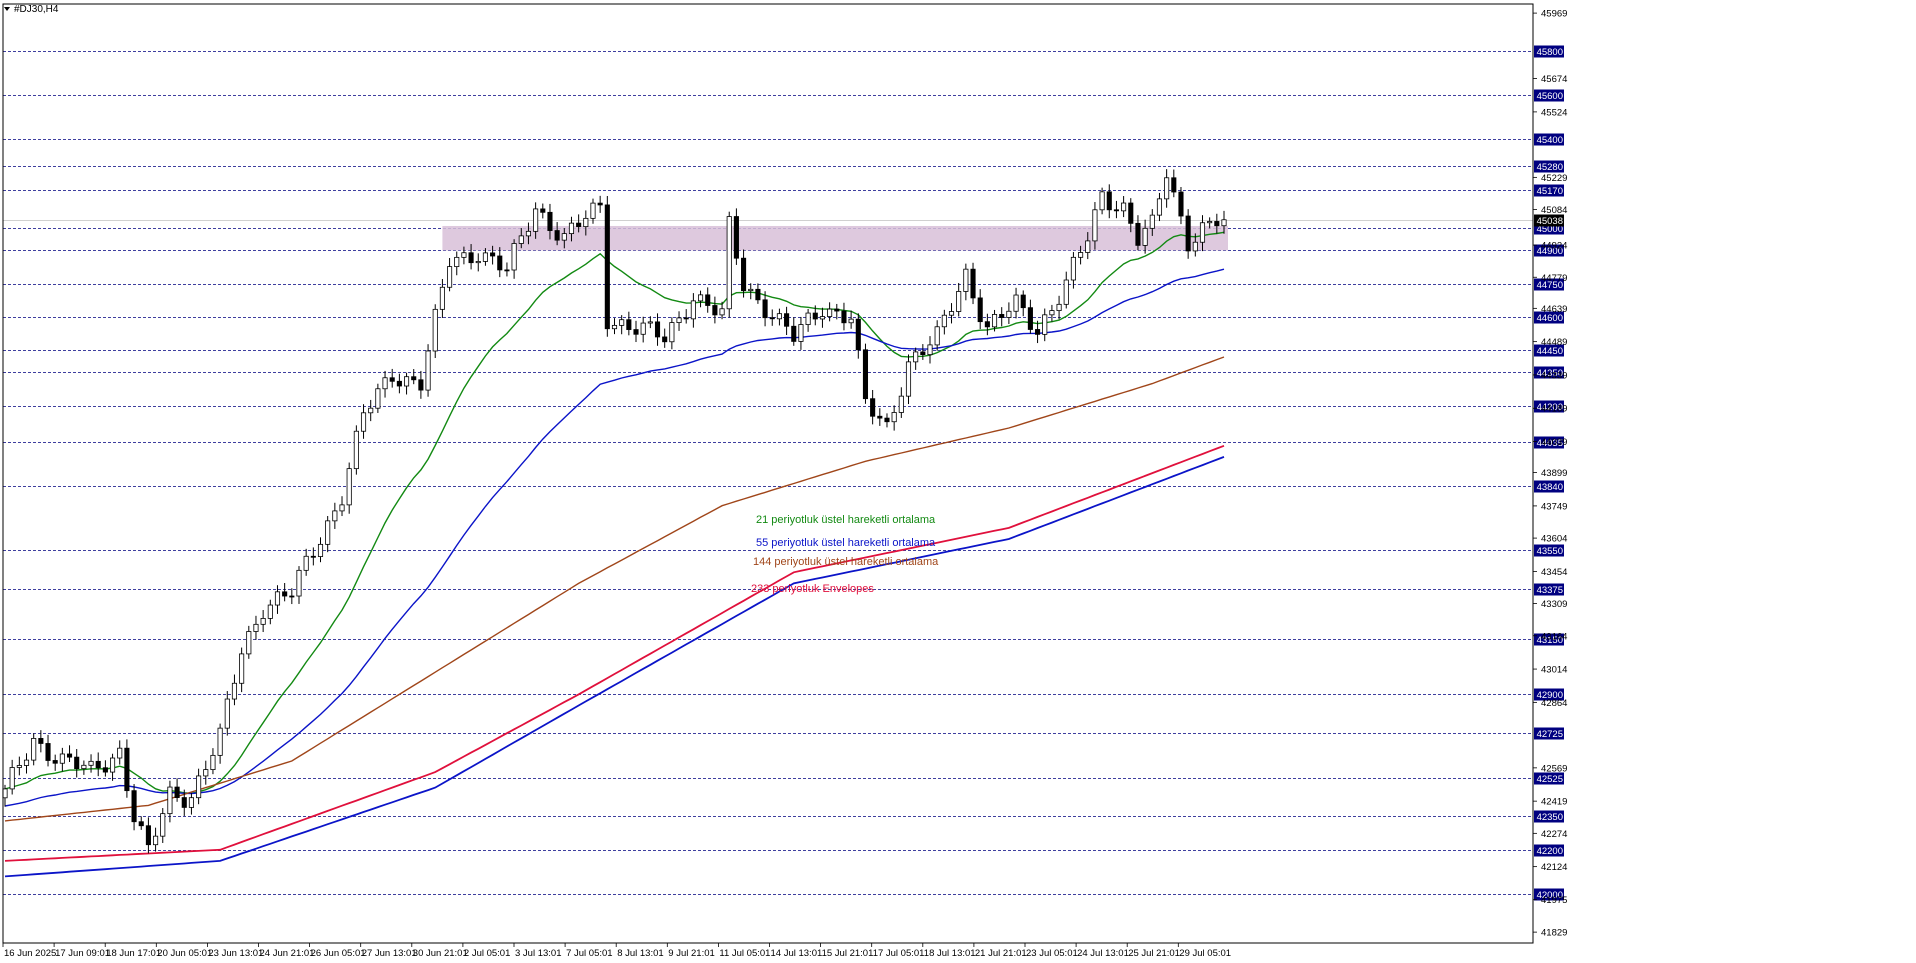  I want to click on time-tick-label: 30 Jun 21:01, so click(440, 953).